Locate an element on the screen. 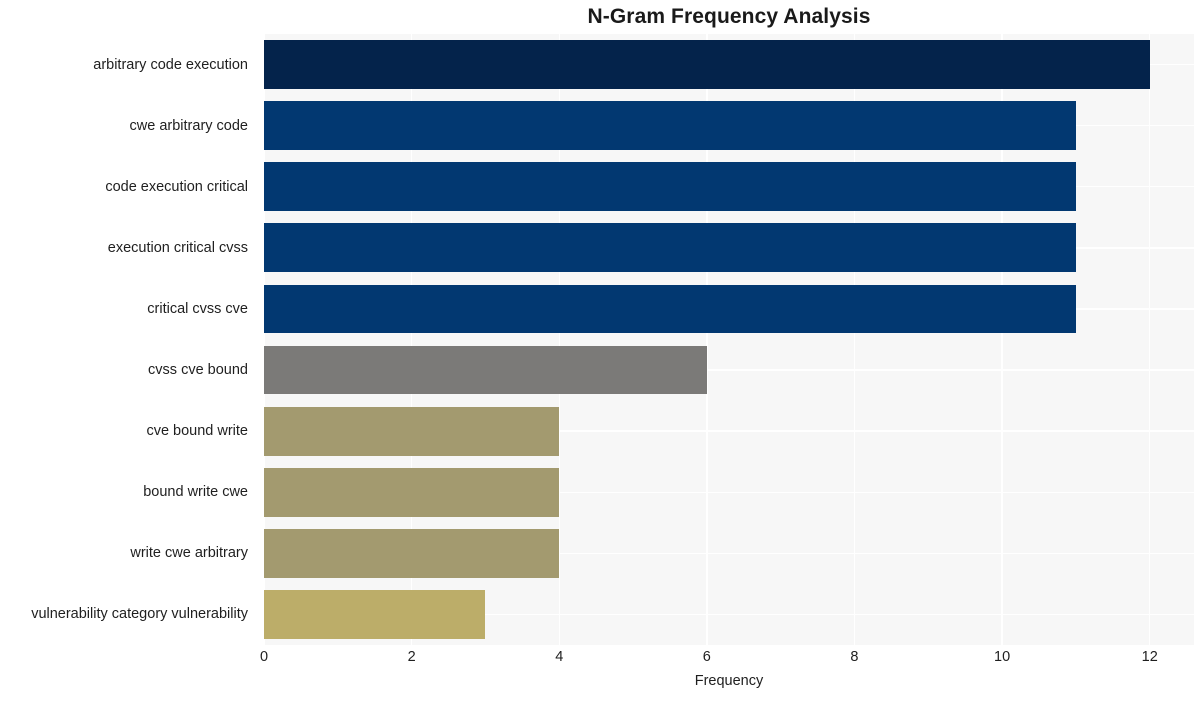 This screenshot has width=1203, height=701. y-axis-tick-label: arbitrary code execution is located at coordinates (170, 64).